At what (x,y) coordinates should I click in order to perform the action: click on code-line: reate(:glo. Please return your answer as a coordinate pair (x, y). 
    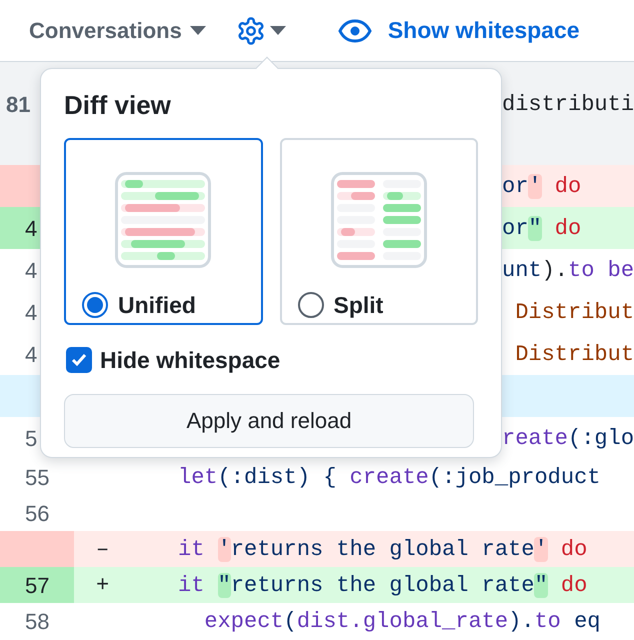
    Looking at the image, I should click on (568, 438).